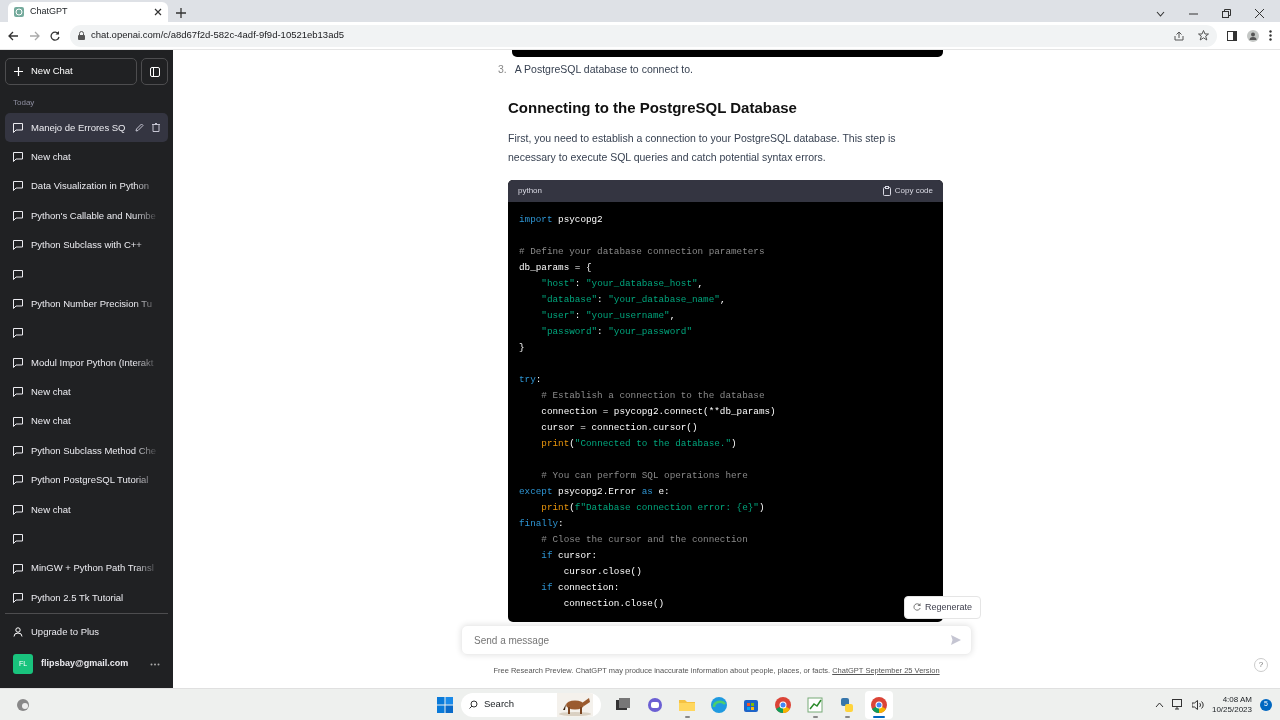  What do you see at coordinates (1159, 704) in the screenshot?
I see `chevron-up-icon` at bounding box center [1159, 704].